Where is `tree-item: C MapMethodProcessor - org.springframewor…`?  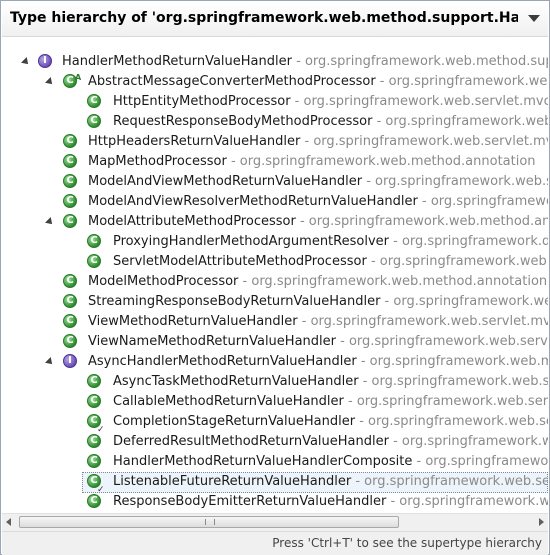
tree-item: C MapMethodProcessor - org.springframewor… is located at coordinates (275, 162).